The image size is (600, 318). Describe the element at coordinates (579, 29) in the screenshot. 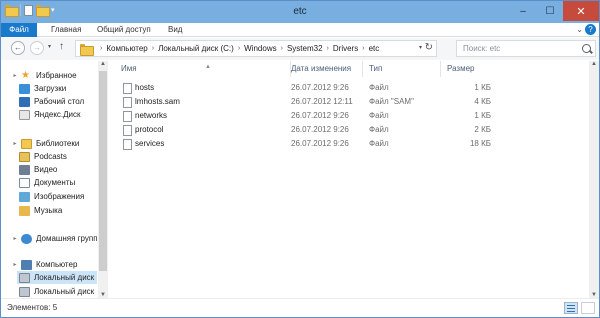

I see `expand-ribbon-icon: ⌄` at that location.